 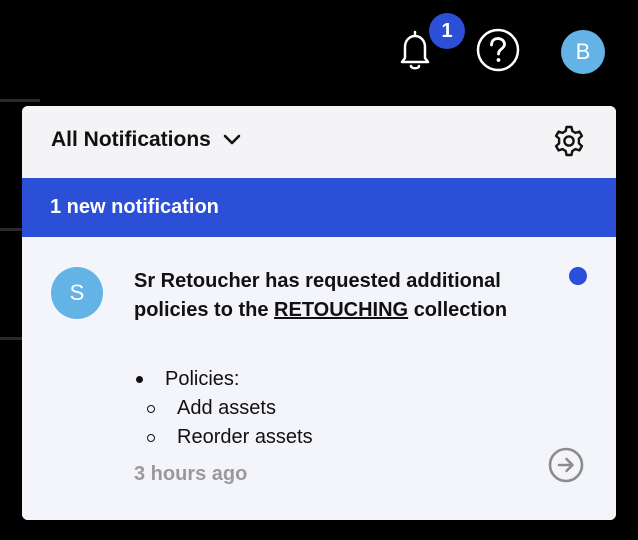 I want to click on policies-label: Policies:, so click(x=202, y=379).